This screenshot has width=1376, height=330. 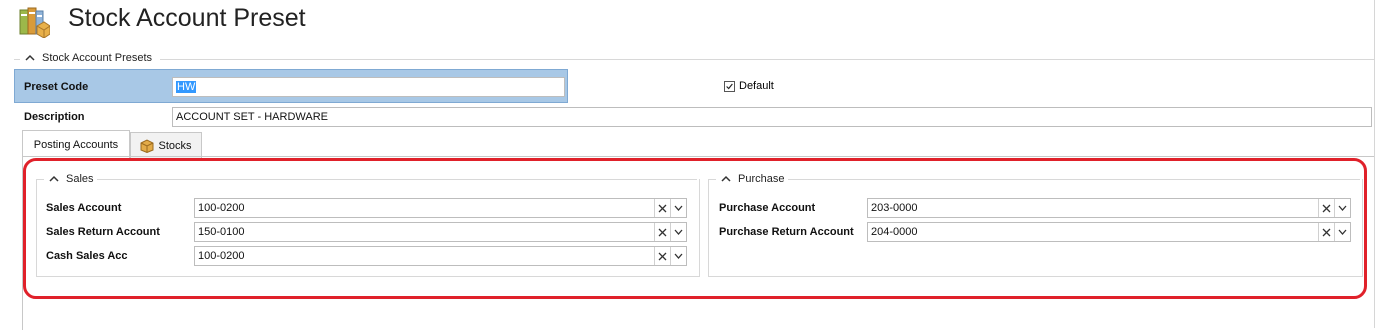 I want to click on default-checkbox, so click(x=729, y=86).